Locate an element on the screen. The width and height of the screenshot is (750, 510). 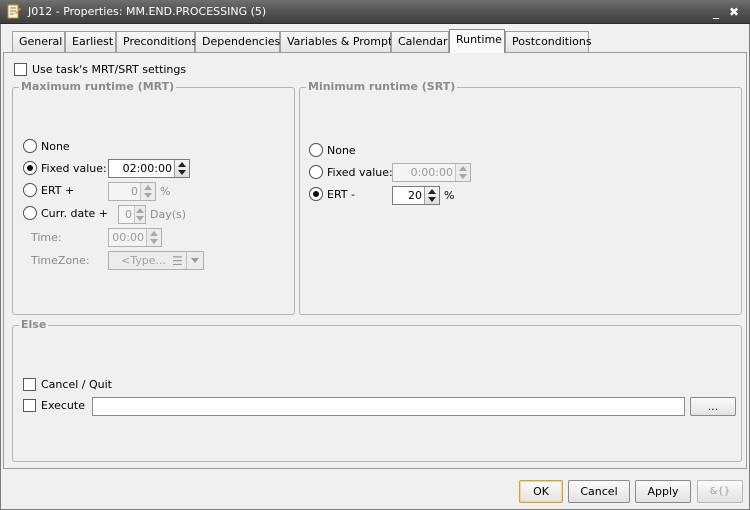
list-icon: ☰ is located at coordinates (177, 261).